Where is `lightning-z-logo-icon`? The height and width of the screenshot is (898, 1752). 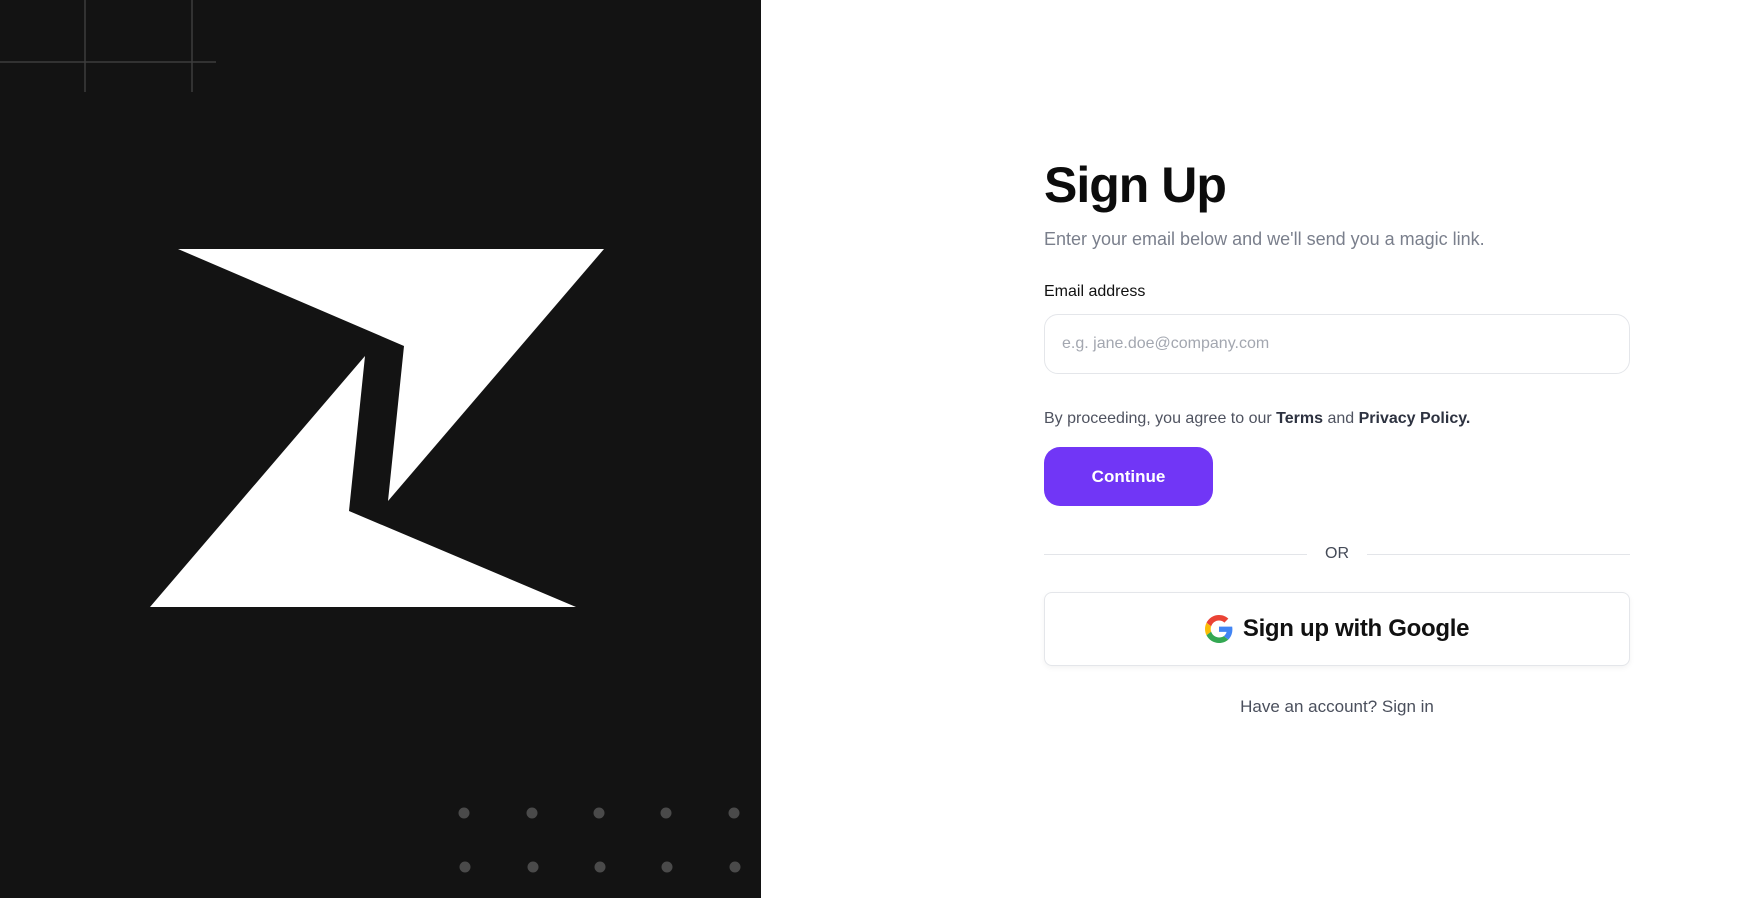 lightning-z-logo-icon is located at coordinates (377, 428).